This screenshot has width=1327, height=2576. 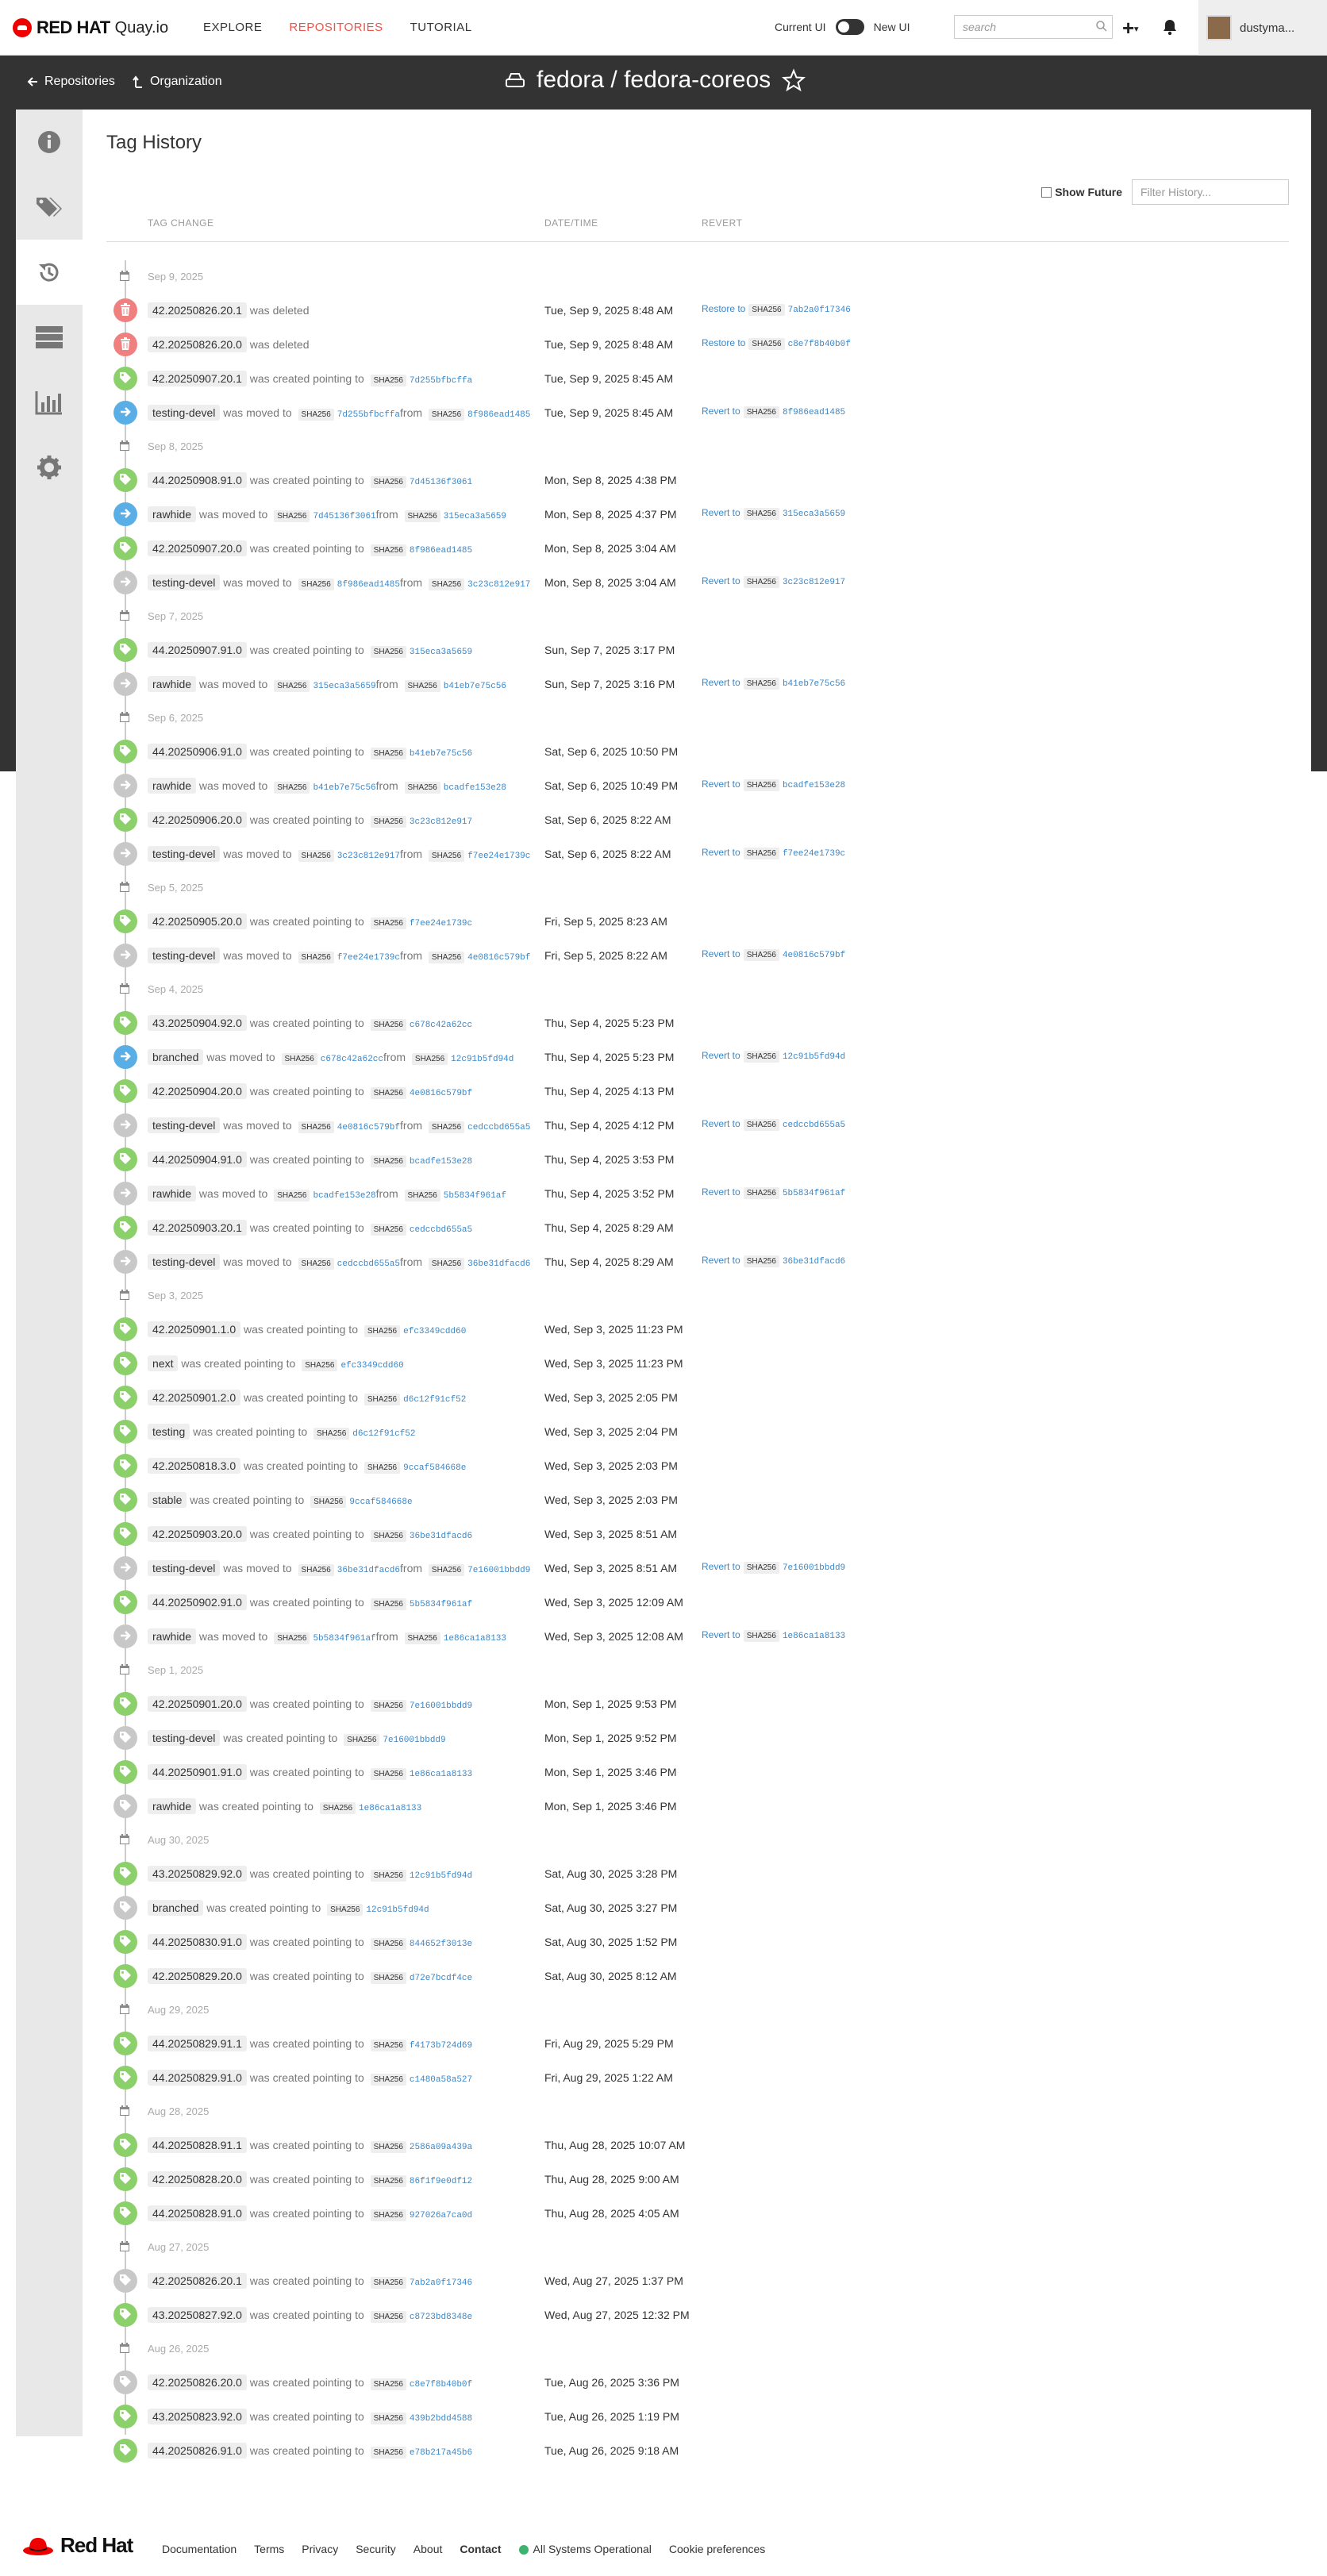 What do you see at coordinates (198, 921) in the screenshot?
I see `tag-name-badge: 42.20250905.20.0` at bounding box center [198, 921].